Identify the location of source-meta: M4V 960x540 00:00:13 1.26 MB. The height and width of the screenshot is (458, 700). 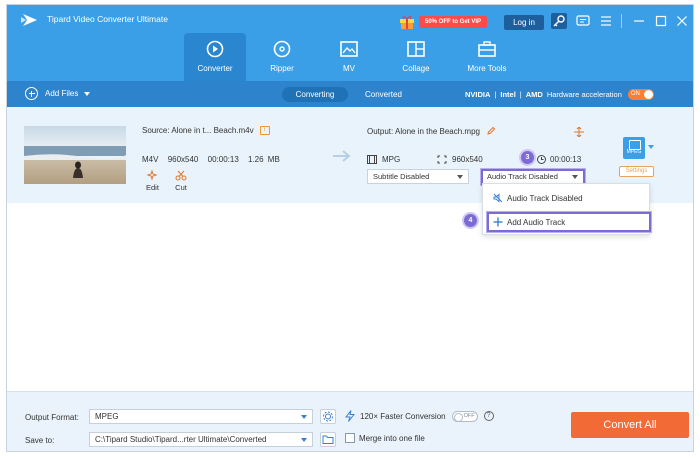
(213, 159).